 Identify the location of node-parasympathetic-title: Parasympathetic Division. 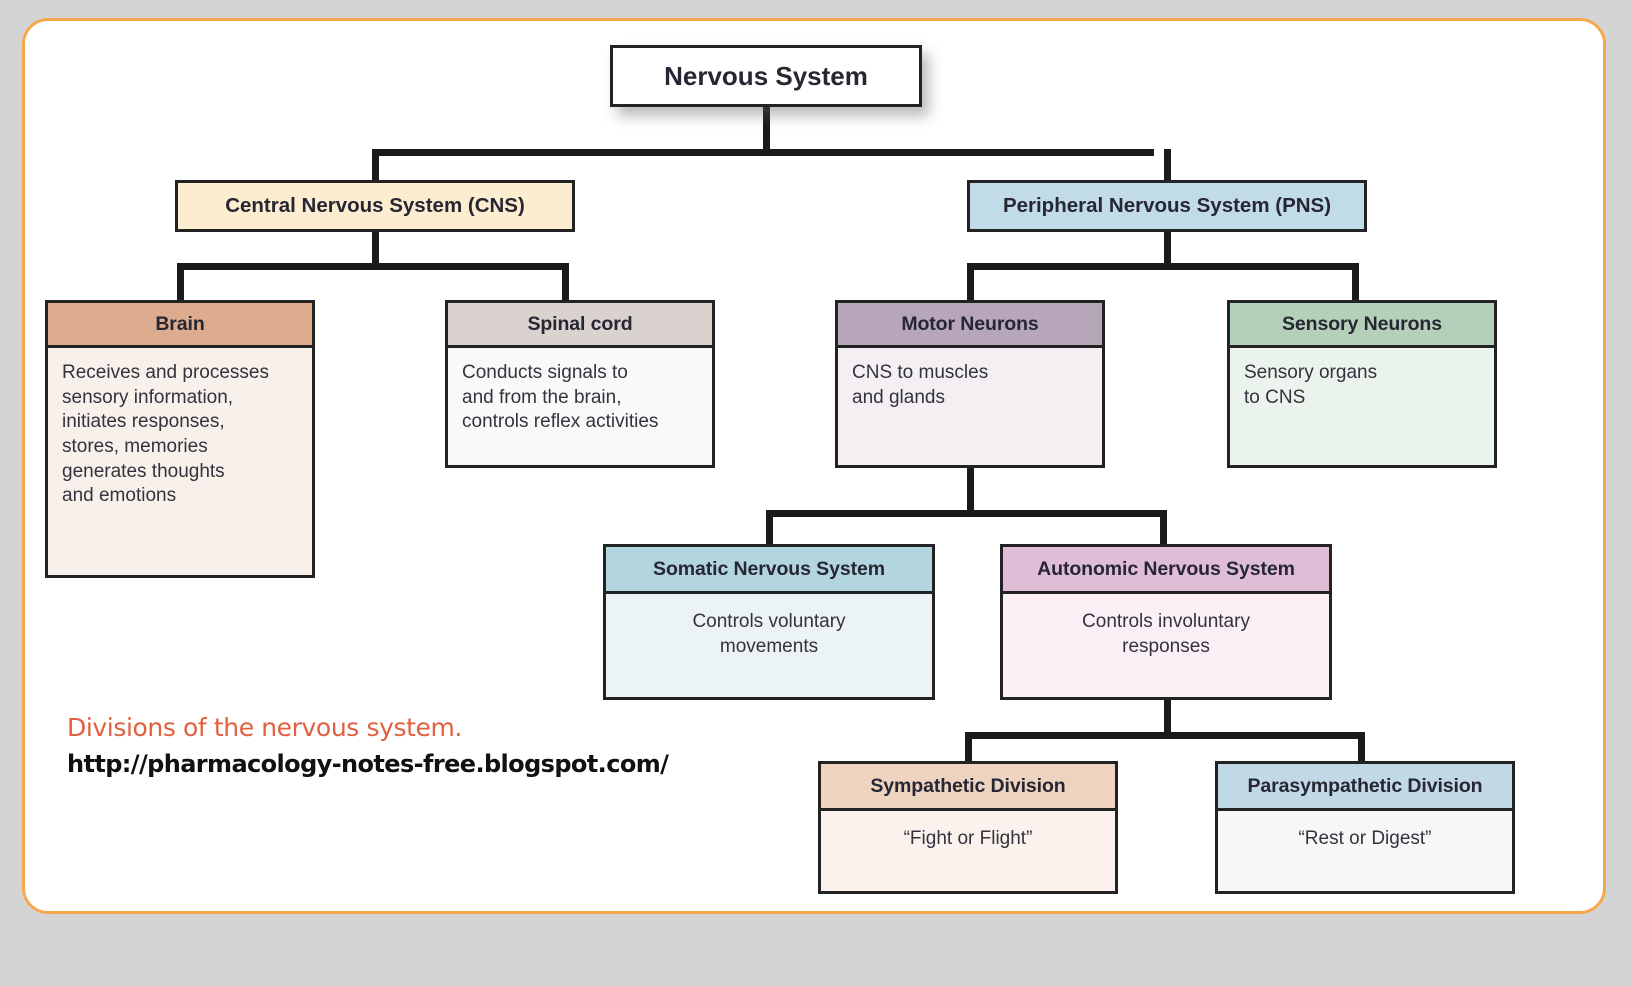
(1365, 787).